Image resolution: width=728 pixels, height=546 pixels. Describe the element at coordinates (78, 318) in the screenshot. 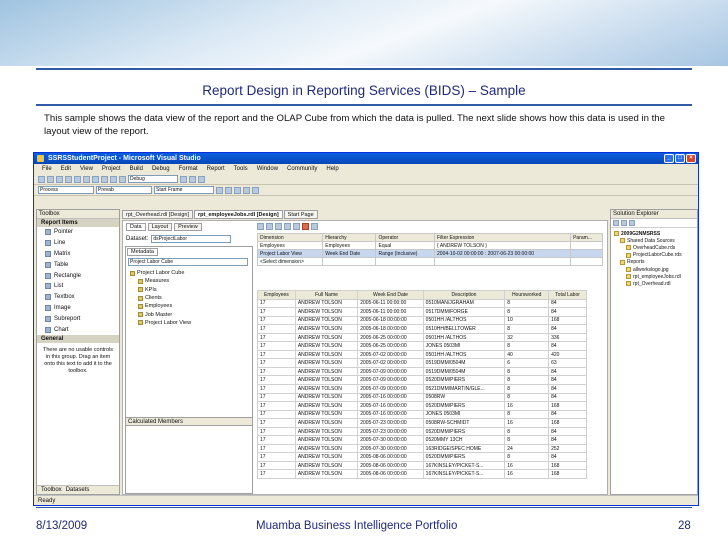

I see `toolbox-item-subreport: Subreport` at that location.